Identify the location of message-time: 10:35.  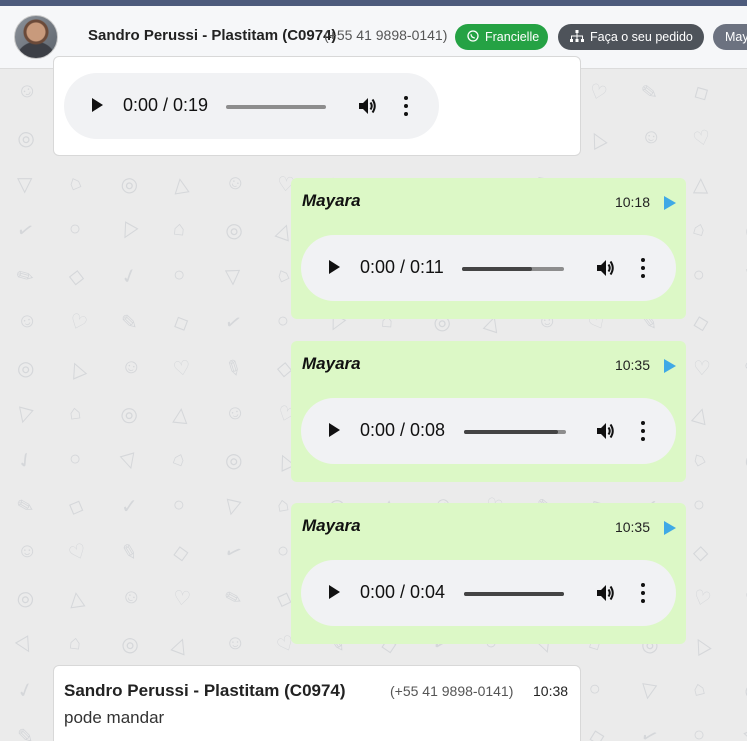
(632, 527).